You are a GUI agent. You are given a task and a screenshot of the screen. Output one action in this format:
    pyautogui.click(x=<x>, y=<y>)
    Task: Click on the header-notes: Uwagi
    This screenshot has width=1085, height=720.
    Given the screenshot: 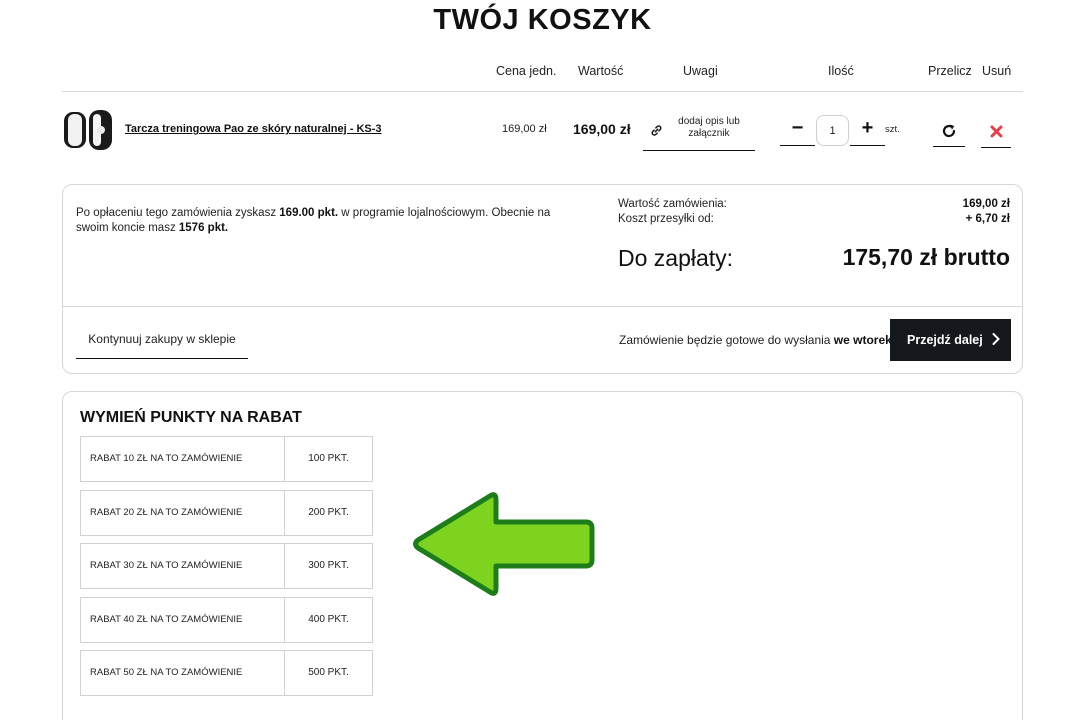 What is the action you would take?
    pyautogui.click(x=700, y=71)
    